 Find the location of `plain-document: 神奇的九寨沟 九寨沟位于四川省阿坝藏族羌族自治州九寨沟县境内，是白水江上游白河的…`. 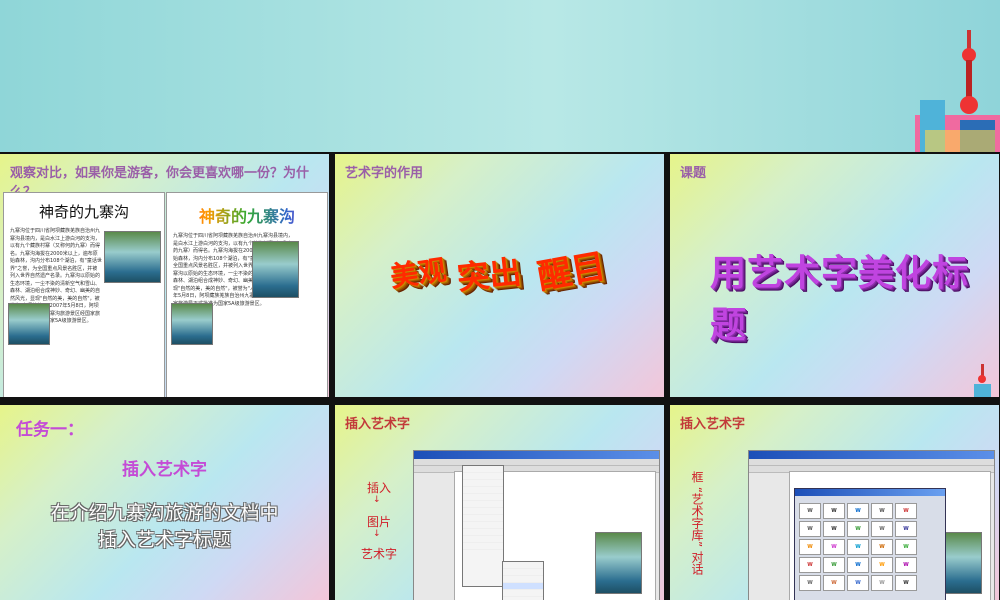

plain-document: 神奇的九寨沟 九寨沟位于四川省阿坝藏族羌族自治州九寨沟县境内，是白水江上游白河的… is located at coordinates (84, 294).